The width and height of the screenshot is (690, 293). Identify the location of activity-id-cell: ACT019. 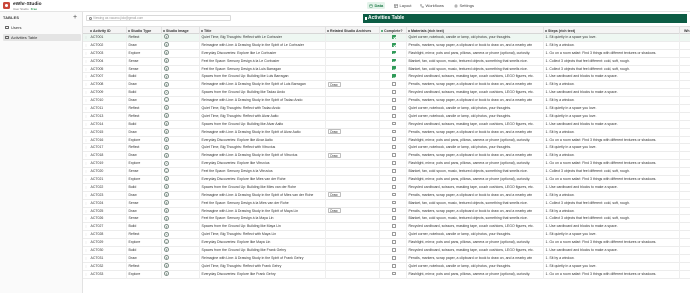
(108, 164).